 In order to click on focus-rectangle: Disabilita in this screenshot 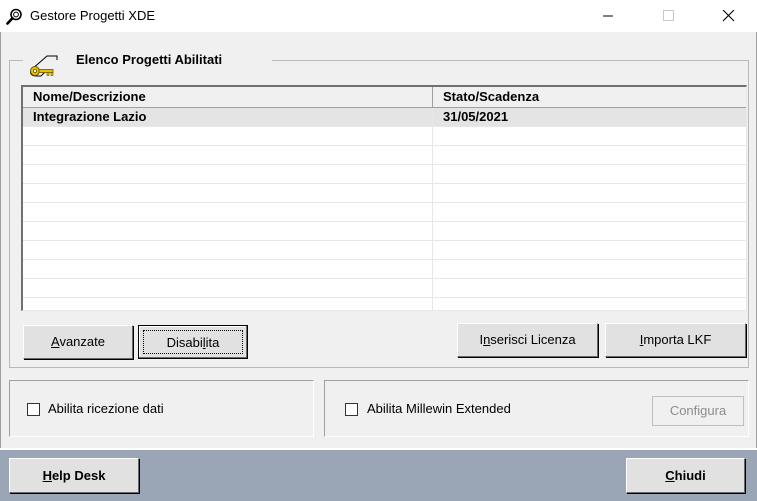, I will do `click(193, 342)`.